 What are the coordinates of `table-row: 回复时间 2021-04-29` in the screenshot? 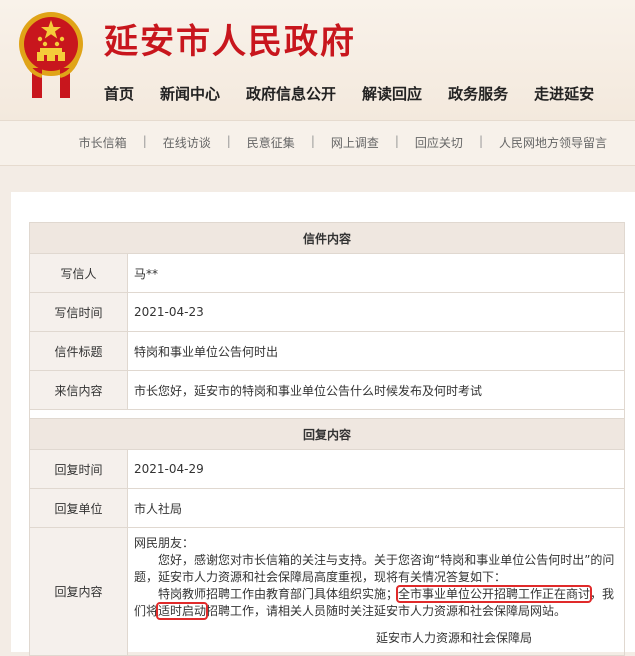 It's located at (327, 469).